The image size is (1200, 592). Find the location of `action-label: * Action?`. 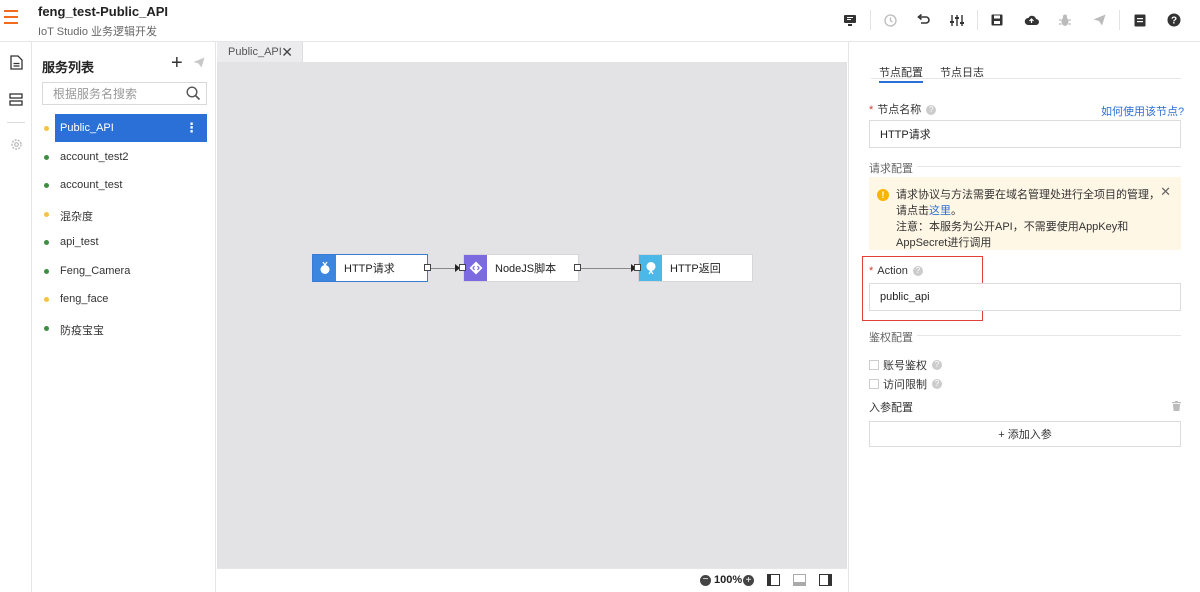

action-label: * Action? is located at coordinates (896, 271).